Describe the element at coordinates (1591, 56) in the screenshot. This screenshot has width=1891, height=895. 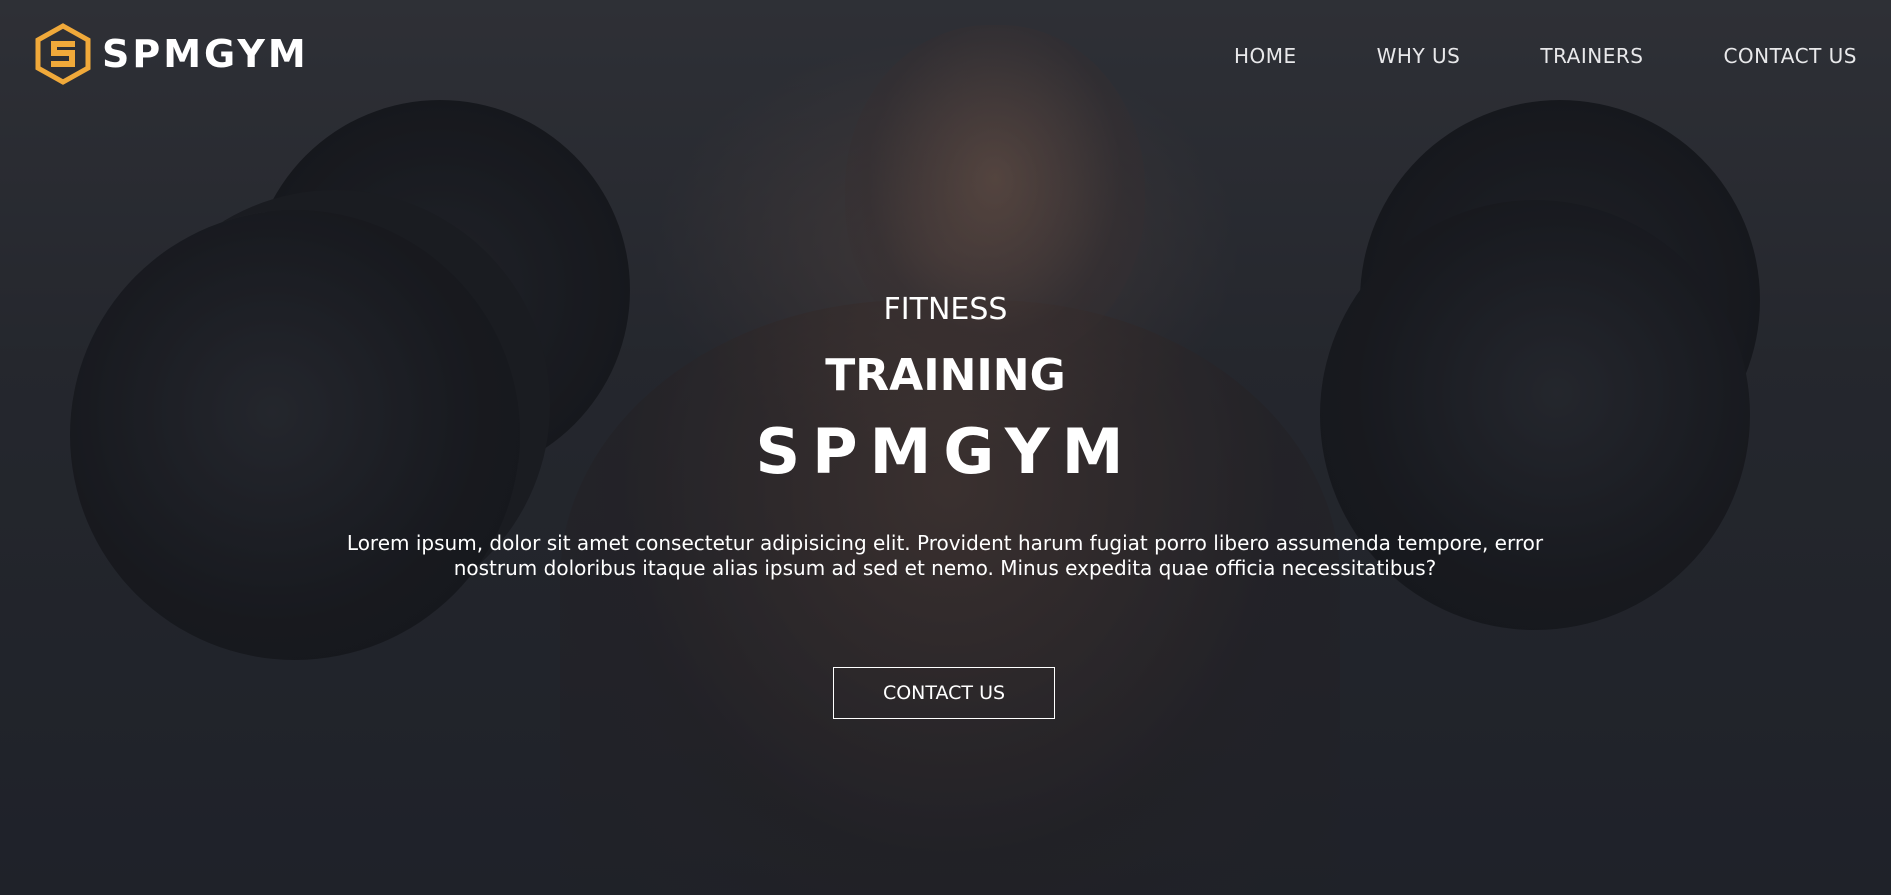
I see `nav-item-trainers: TRAINERS` at that location.